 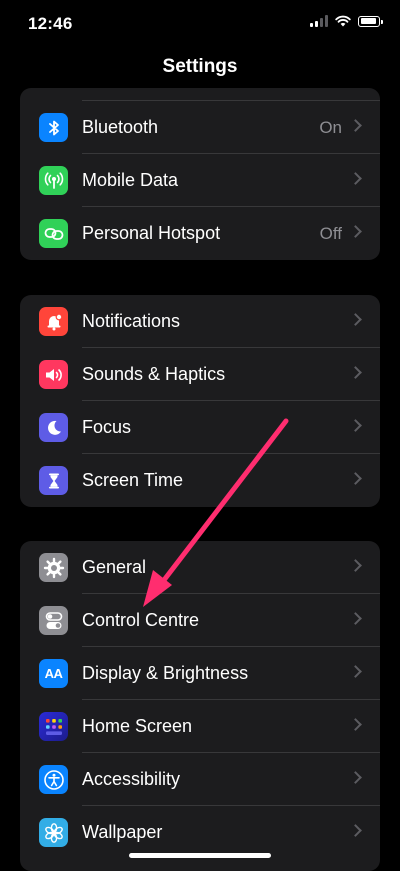 I want to click on settings-row-label: Home Screen, so click(x=137, y=726).